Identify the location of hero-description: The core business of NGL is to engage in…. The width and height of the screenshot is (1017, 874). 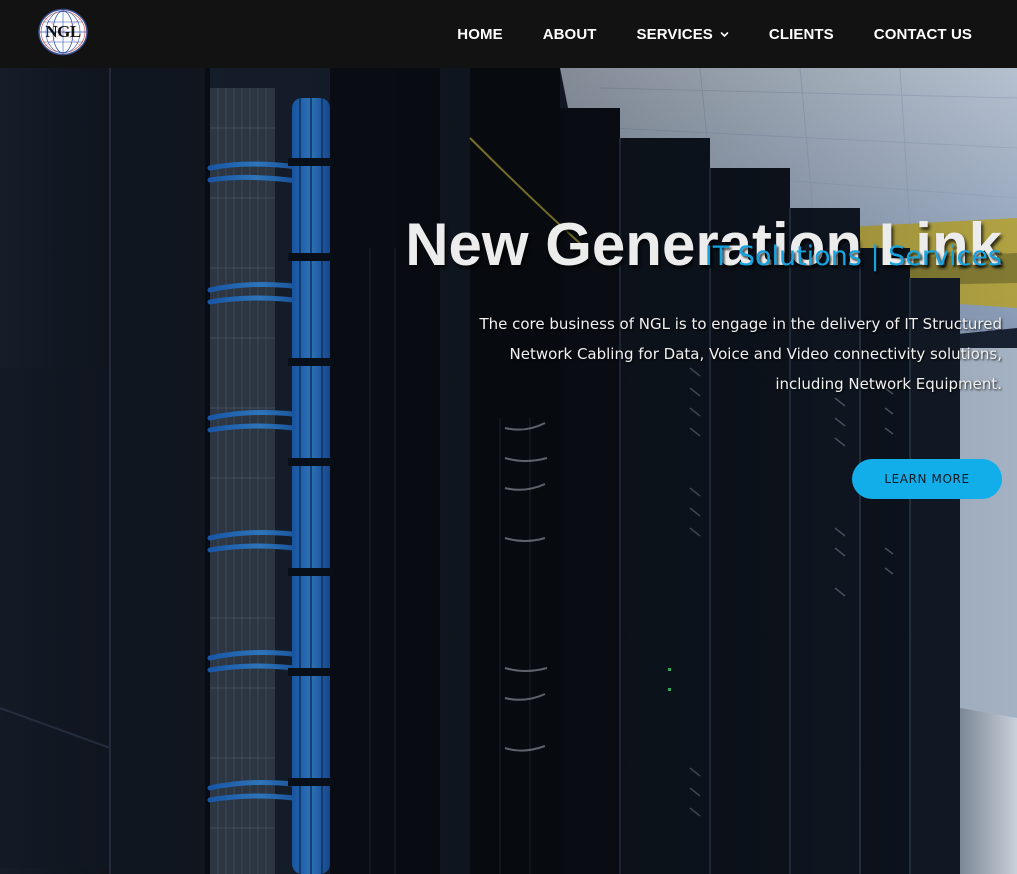
(722, 354).